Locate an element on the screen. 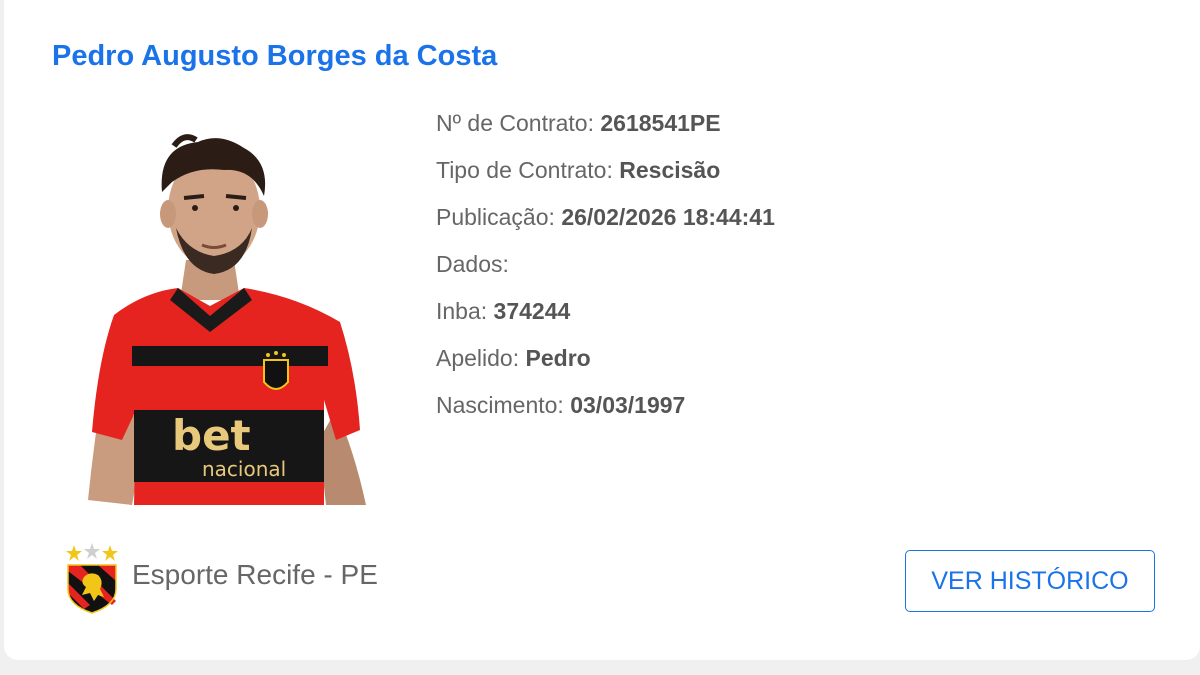 The image size is (1200, 675). contract-type-value: Rescisão is located at coordinates (670, 170).